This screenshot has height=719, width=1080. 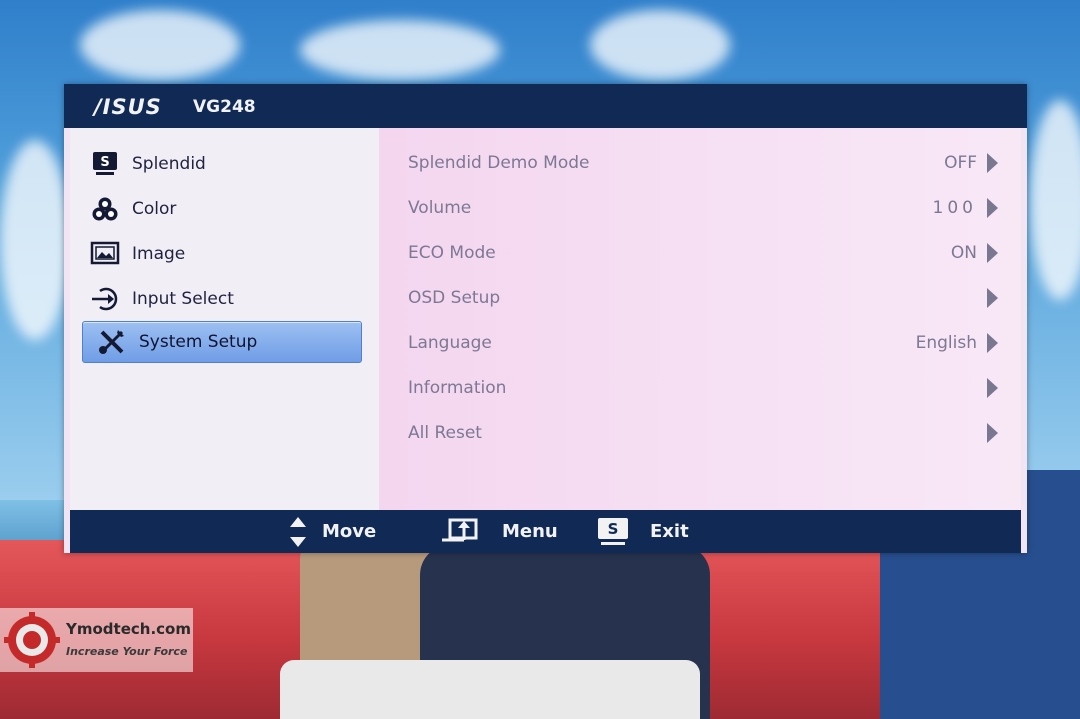 What do you see at coordinates (454, 298) in the screenshot?
I see `setting-label: OSD Setup` at bounding box center [454, 298].